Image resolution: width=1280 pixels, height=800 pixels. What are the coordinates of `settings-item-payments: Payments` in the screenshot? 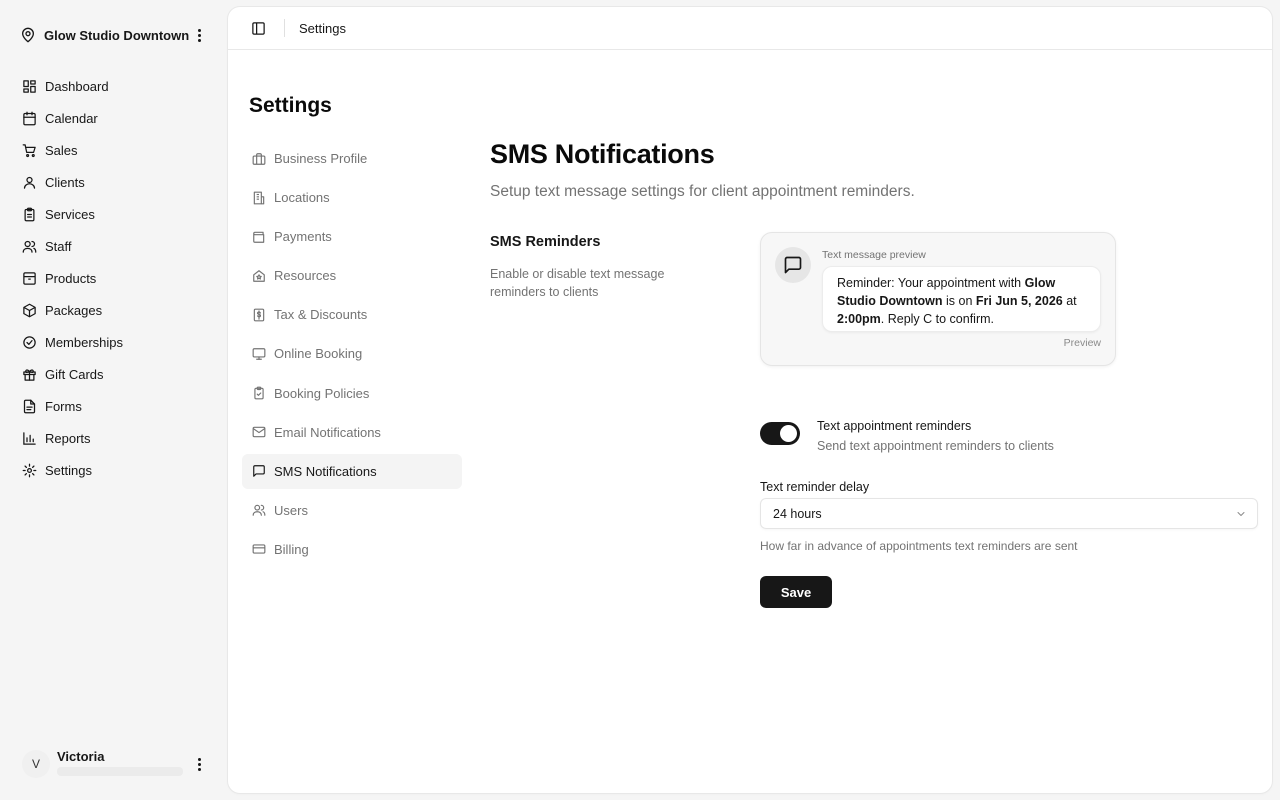 It's located at (352, 236).